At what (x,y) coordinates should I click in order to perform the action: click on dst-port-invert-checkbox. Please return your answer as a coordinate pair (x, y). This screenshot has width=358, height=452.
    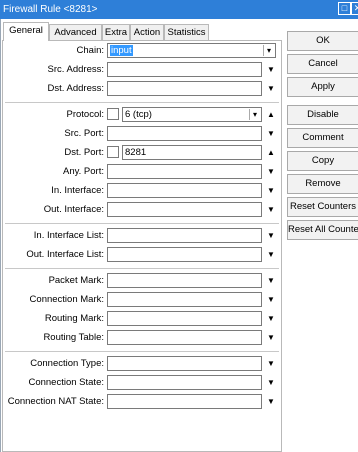
    Looking at the image, I should click on (113, 152).